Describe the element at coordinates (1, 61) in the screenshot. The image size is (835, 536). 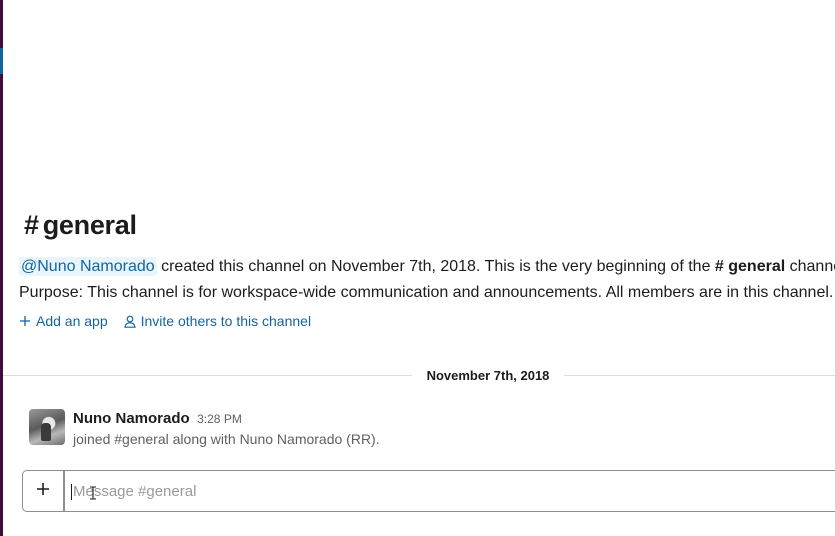
I see `sidebar-active-indicator` at that location.